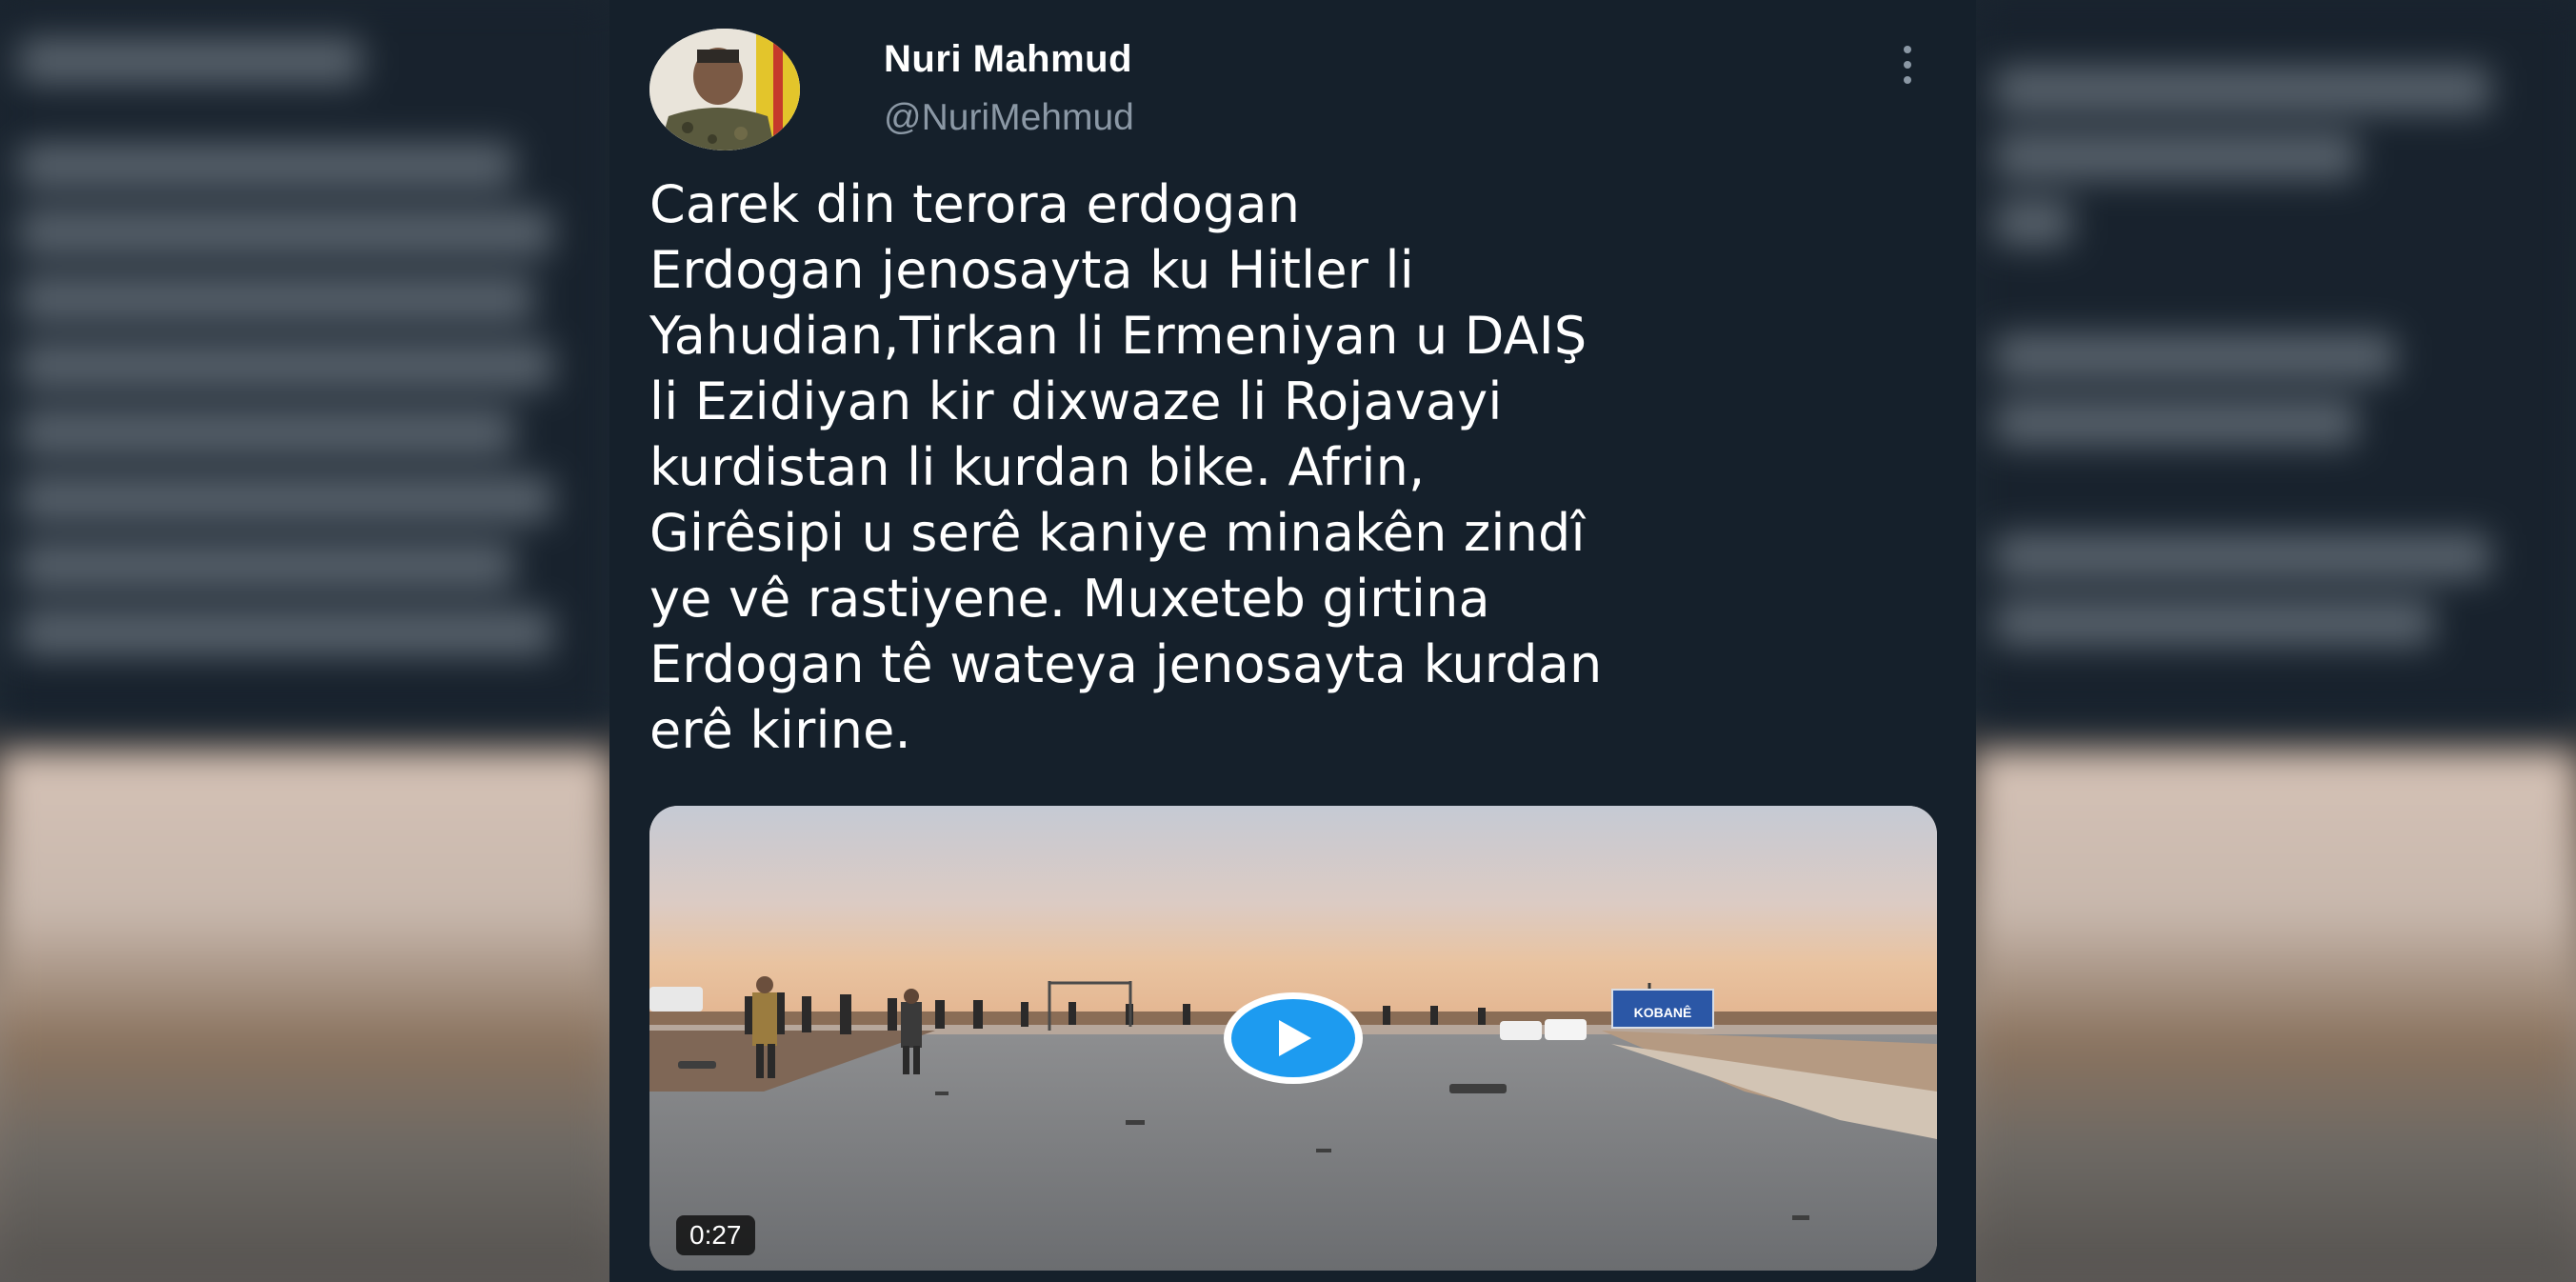 The image size is (2576, 1282). I want to click on play-button, so click(1293, 1038).